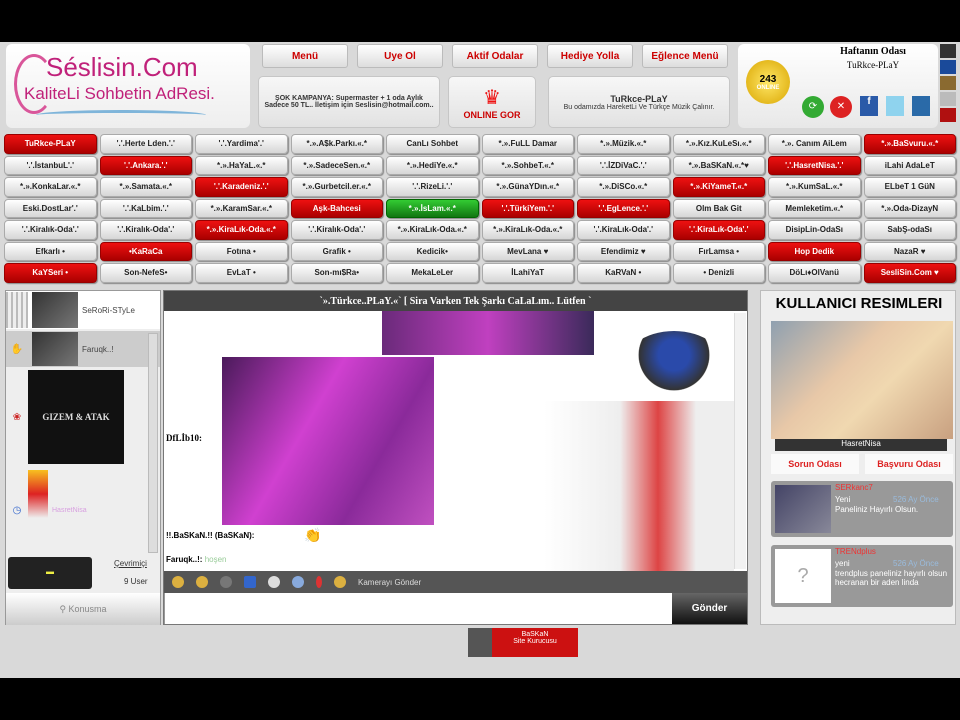  I want to click on room-button: MevLana ♥, so click(527, 251).